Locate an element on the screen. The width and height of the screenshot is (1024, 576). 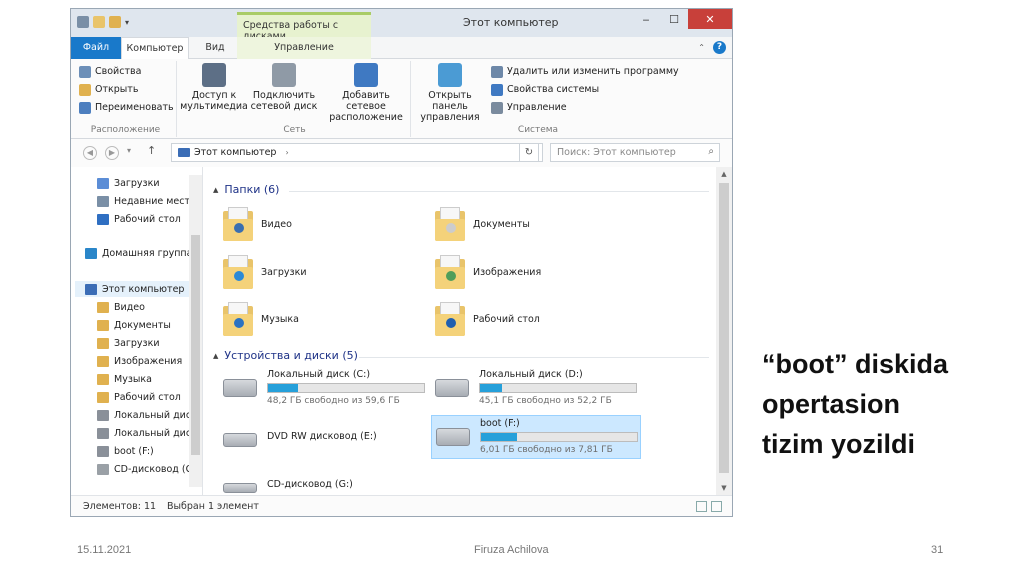
sidebar-item-local-disk-d: Локальный диск is located at coordinates (147, 433).